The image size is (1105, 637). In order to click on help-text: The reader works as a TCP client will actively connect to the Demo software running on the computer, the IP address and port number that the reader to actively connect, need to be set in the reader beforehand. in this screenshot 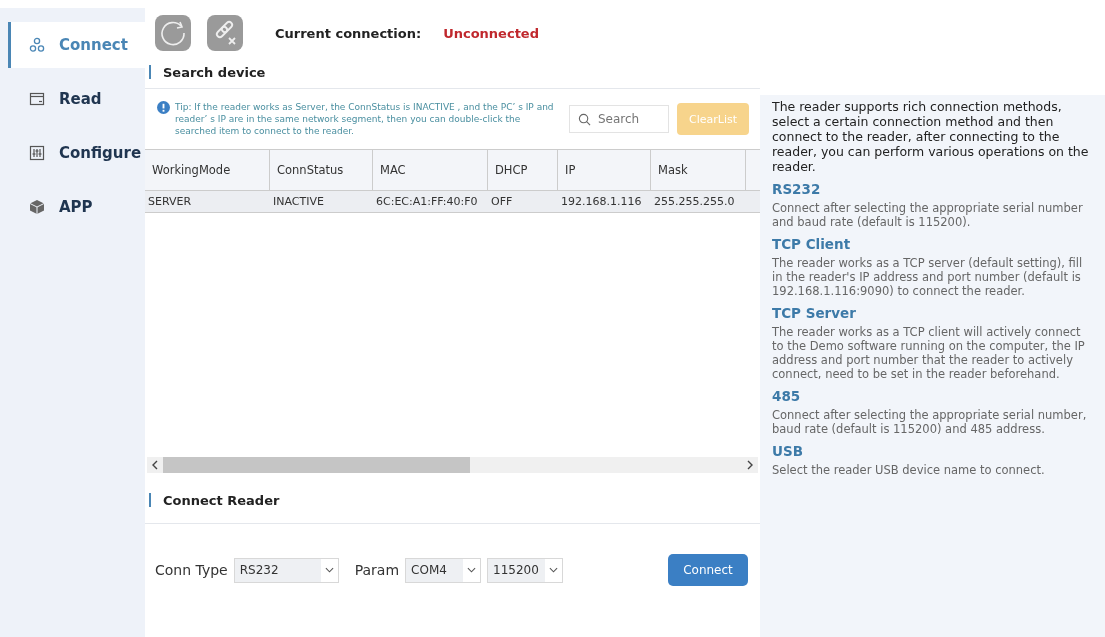, I will do `click(929, 353)`.